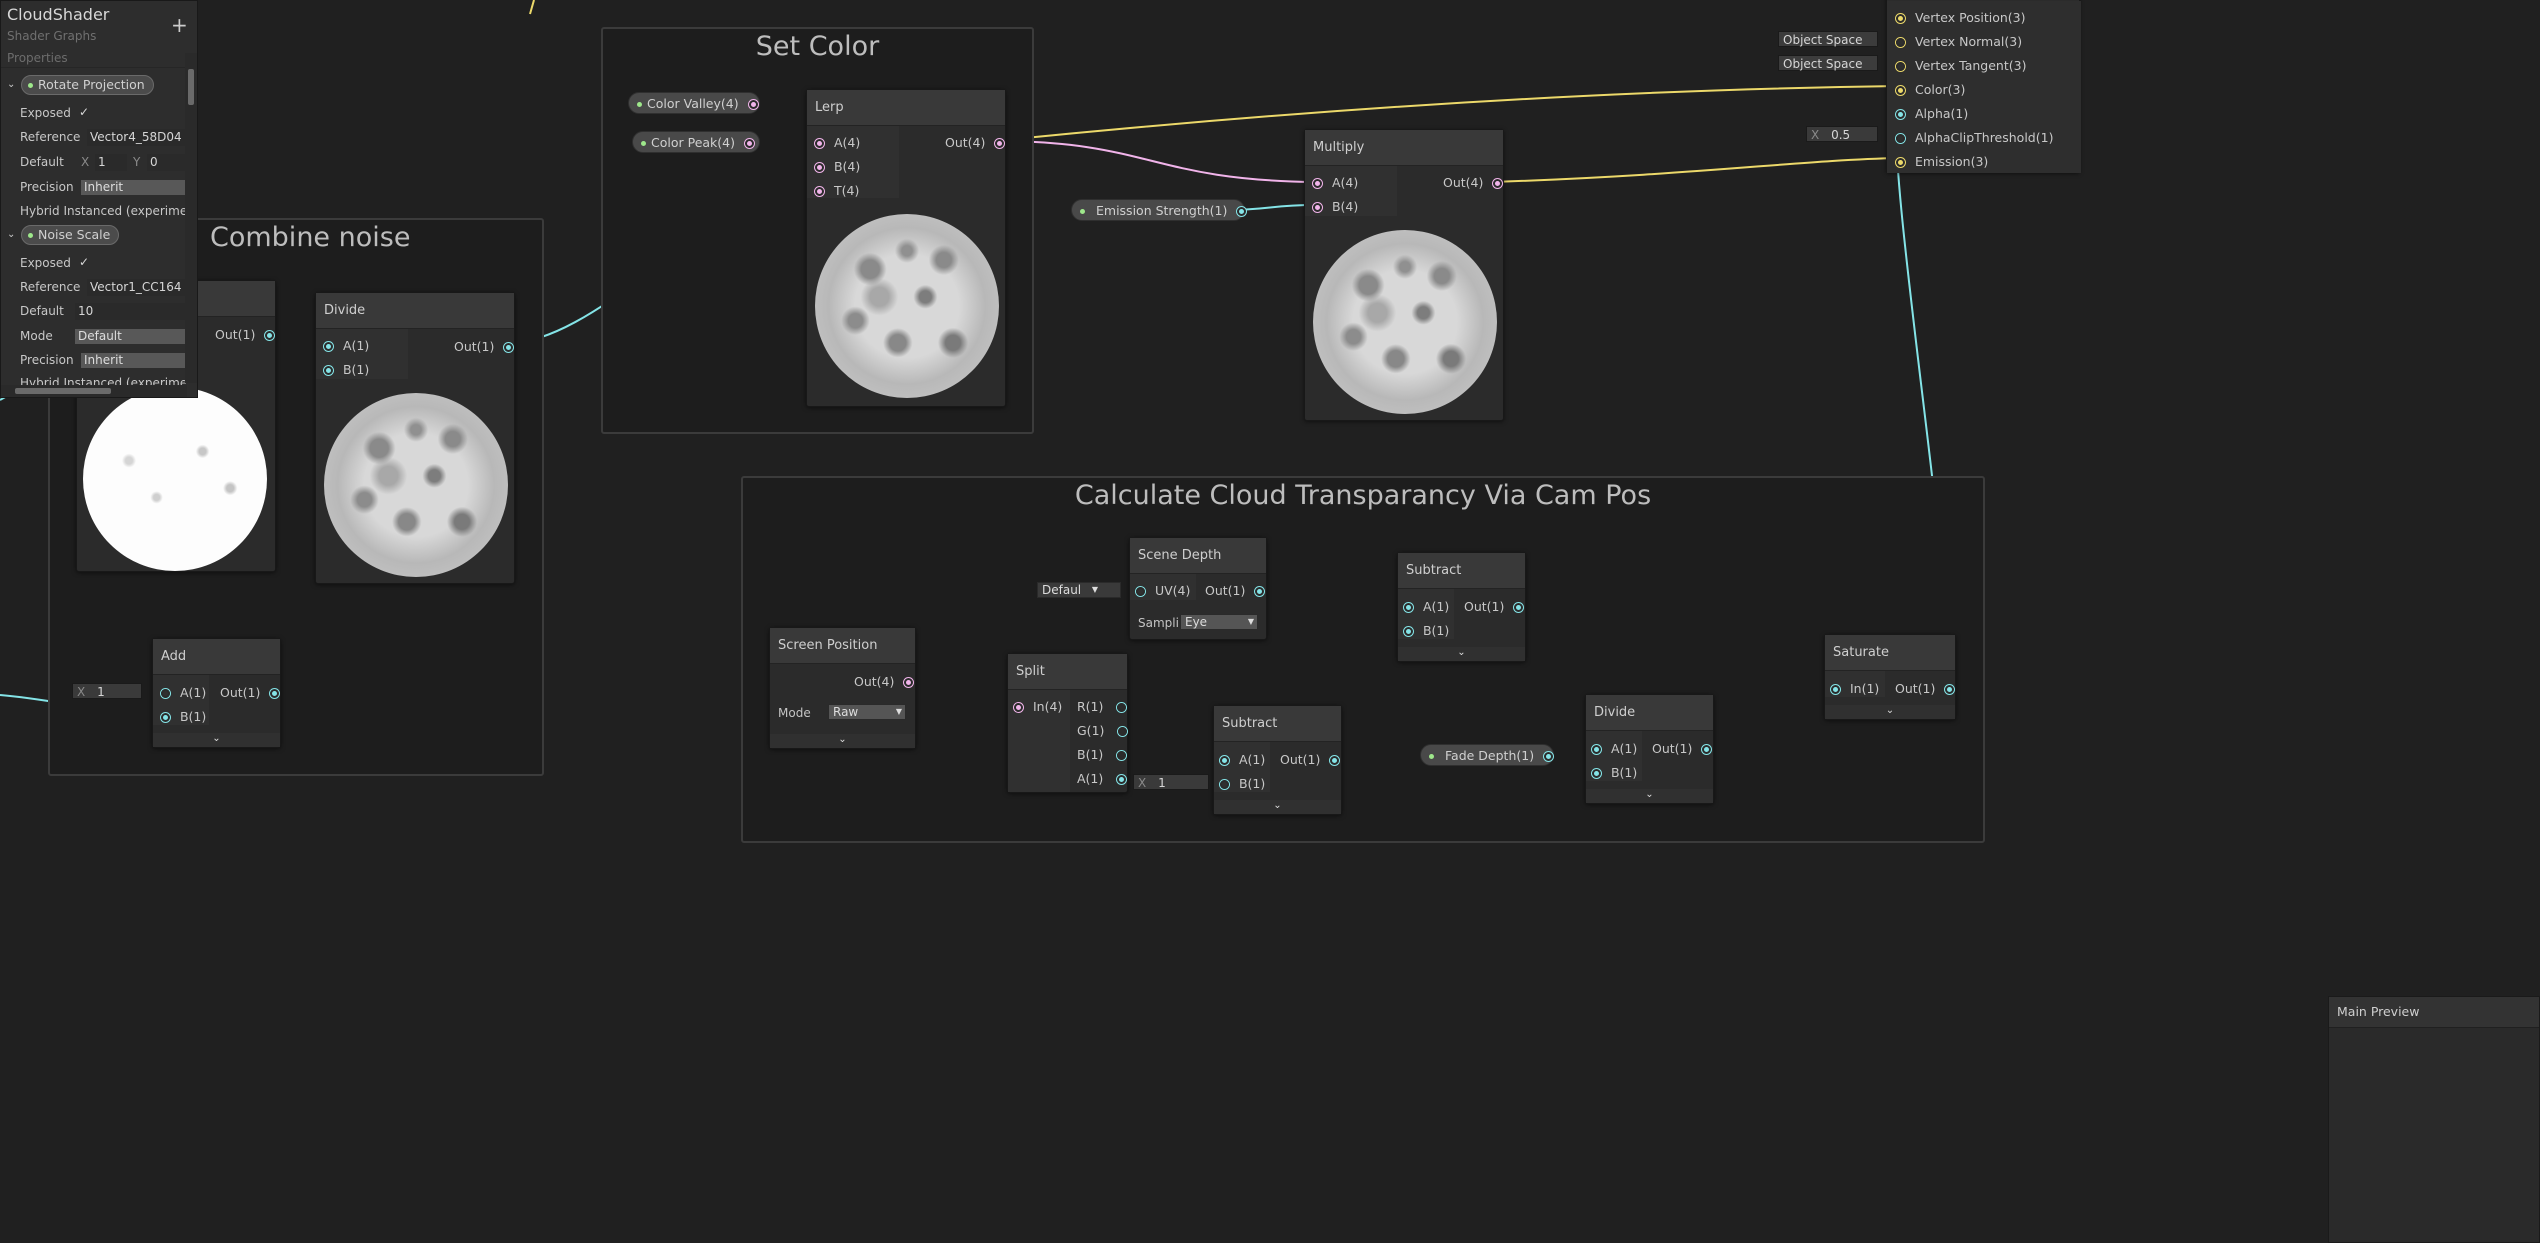  Describe the element at coordinates (694, 103) in the screenshot. I see `color-valley-property: Color Valley(4)` at that location.